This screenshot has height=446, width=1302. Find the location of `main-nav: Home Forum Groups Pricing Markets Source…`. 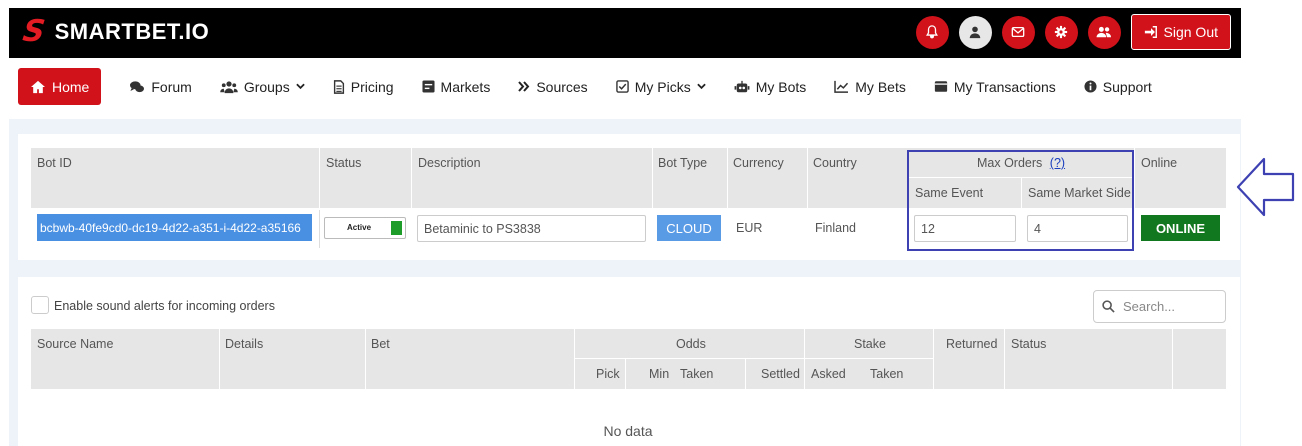

main-nav: Home Forum Groups Pricing Markets Source… is located at coordinates (599, 86).